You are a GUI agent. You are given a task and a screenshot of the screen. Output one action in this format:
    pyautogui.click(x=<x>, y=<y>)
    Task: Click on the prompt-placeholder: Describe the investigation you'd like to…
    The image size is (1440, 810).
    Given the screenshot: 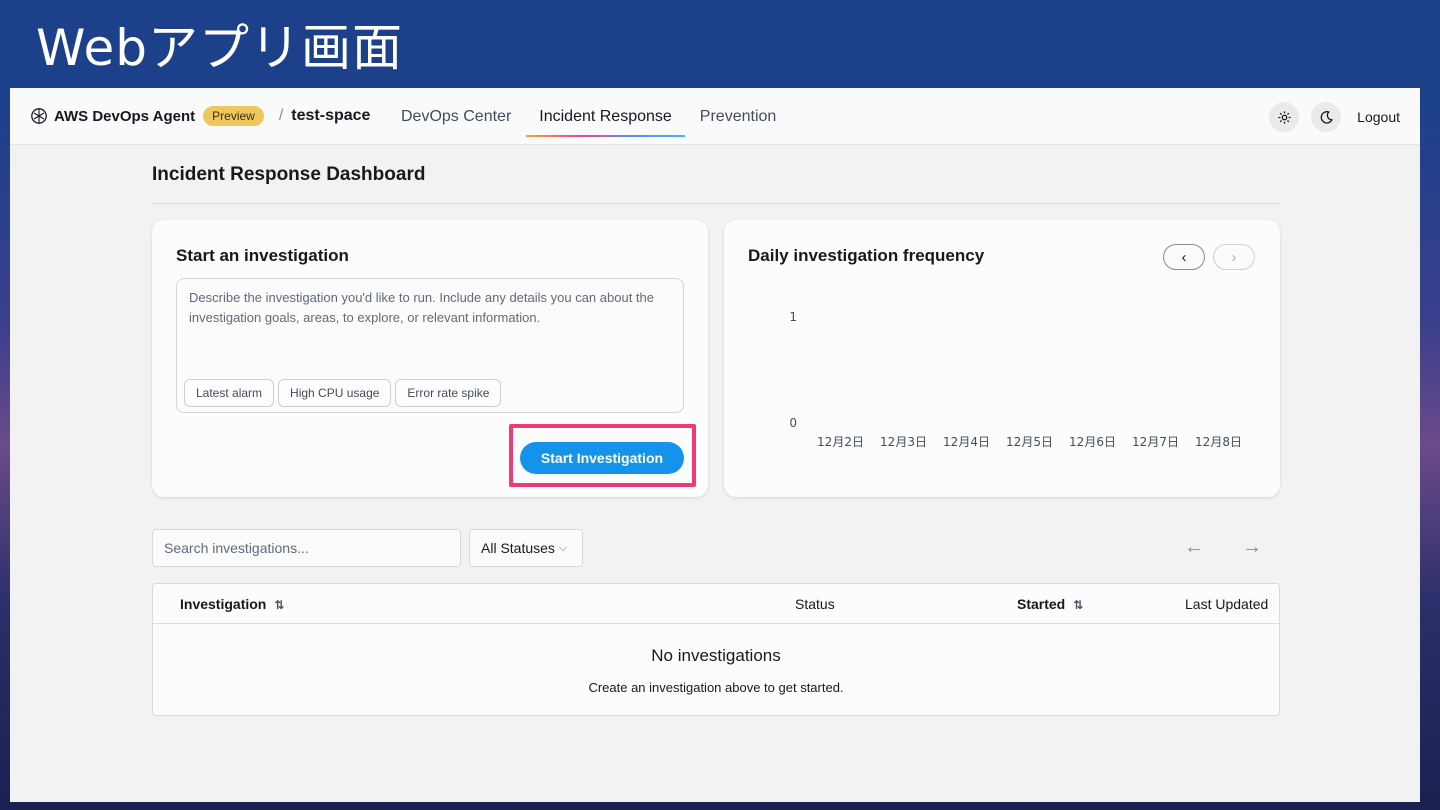 What is the action you would take?
    pyautogui.click(x=421, y=307)
    